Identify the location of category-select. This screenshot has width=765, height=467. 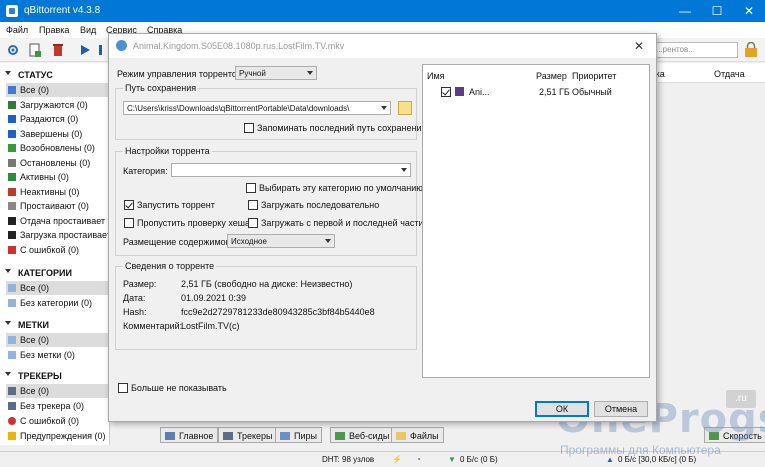
(291, 170).